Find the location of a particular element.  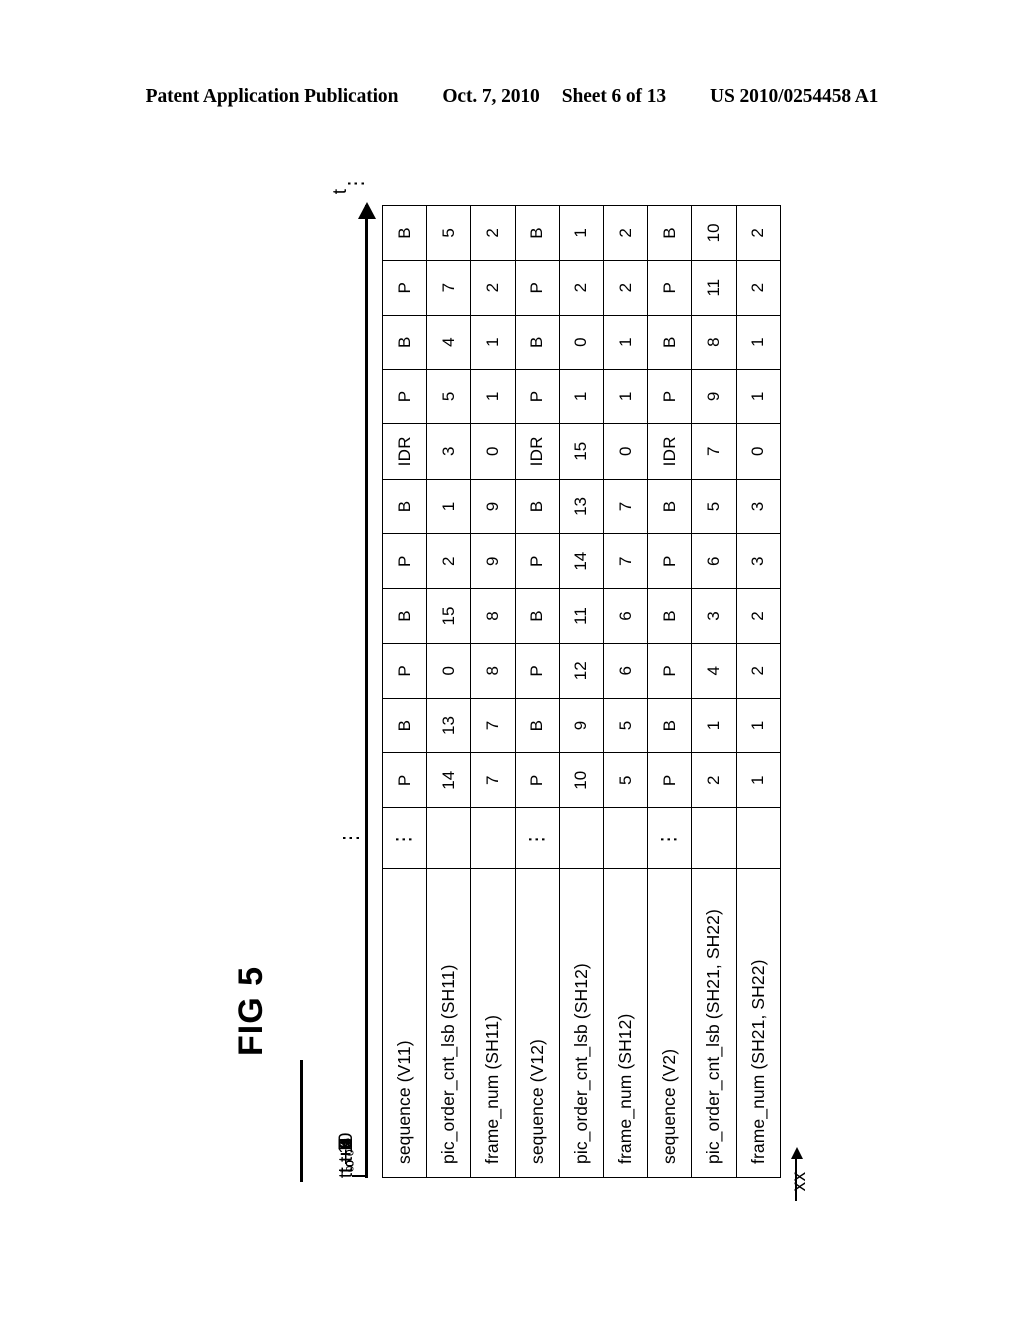

axis-tick-label: t₀+10 is located at coordinates (346, 1155).